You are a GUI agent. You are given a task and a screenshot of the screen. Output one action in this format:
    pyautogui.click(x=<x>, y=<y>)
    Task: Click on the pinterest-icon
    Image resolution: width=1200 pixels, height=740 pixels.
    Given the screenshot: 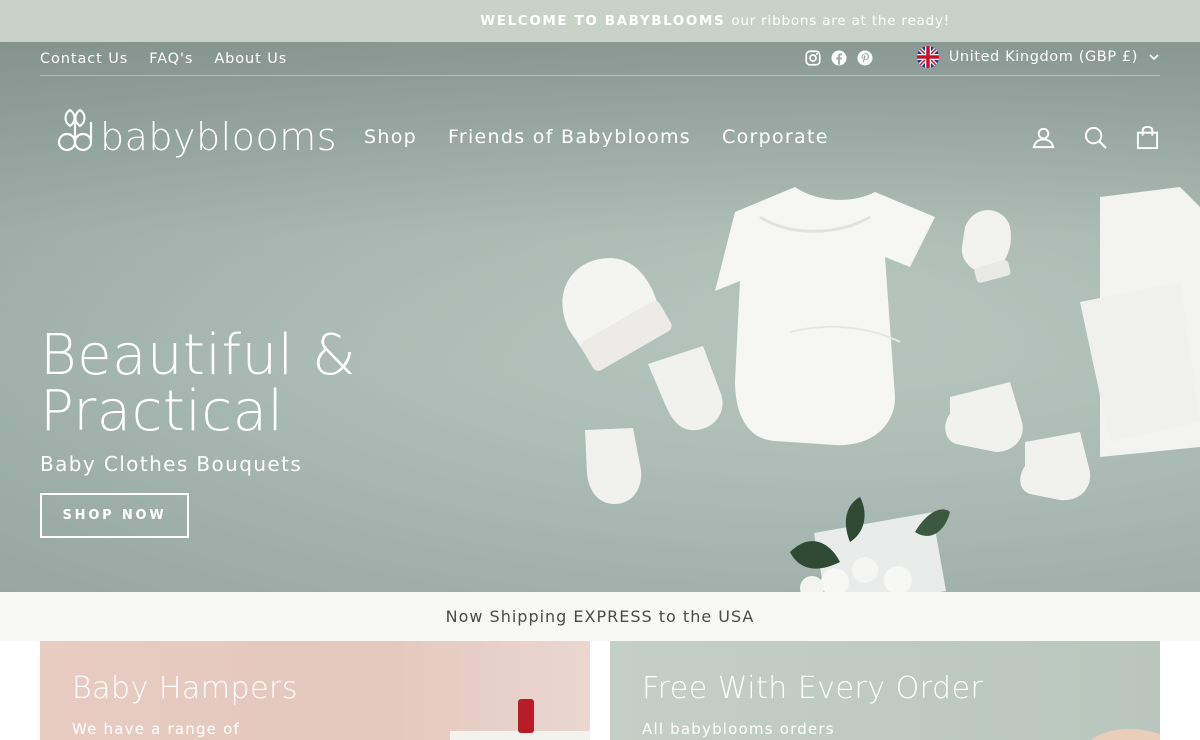 What is the action you would take?
    pyautogui.click(x=865, y=58)
    